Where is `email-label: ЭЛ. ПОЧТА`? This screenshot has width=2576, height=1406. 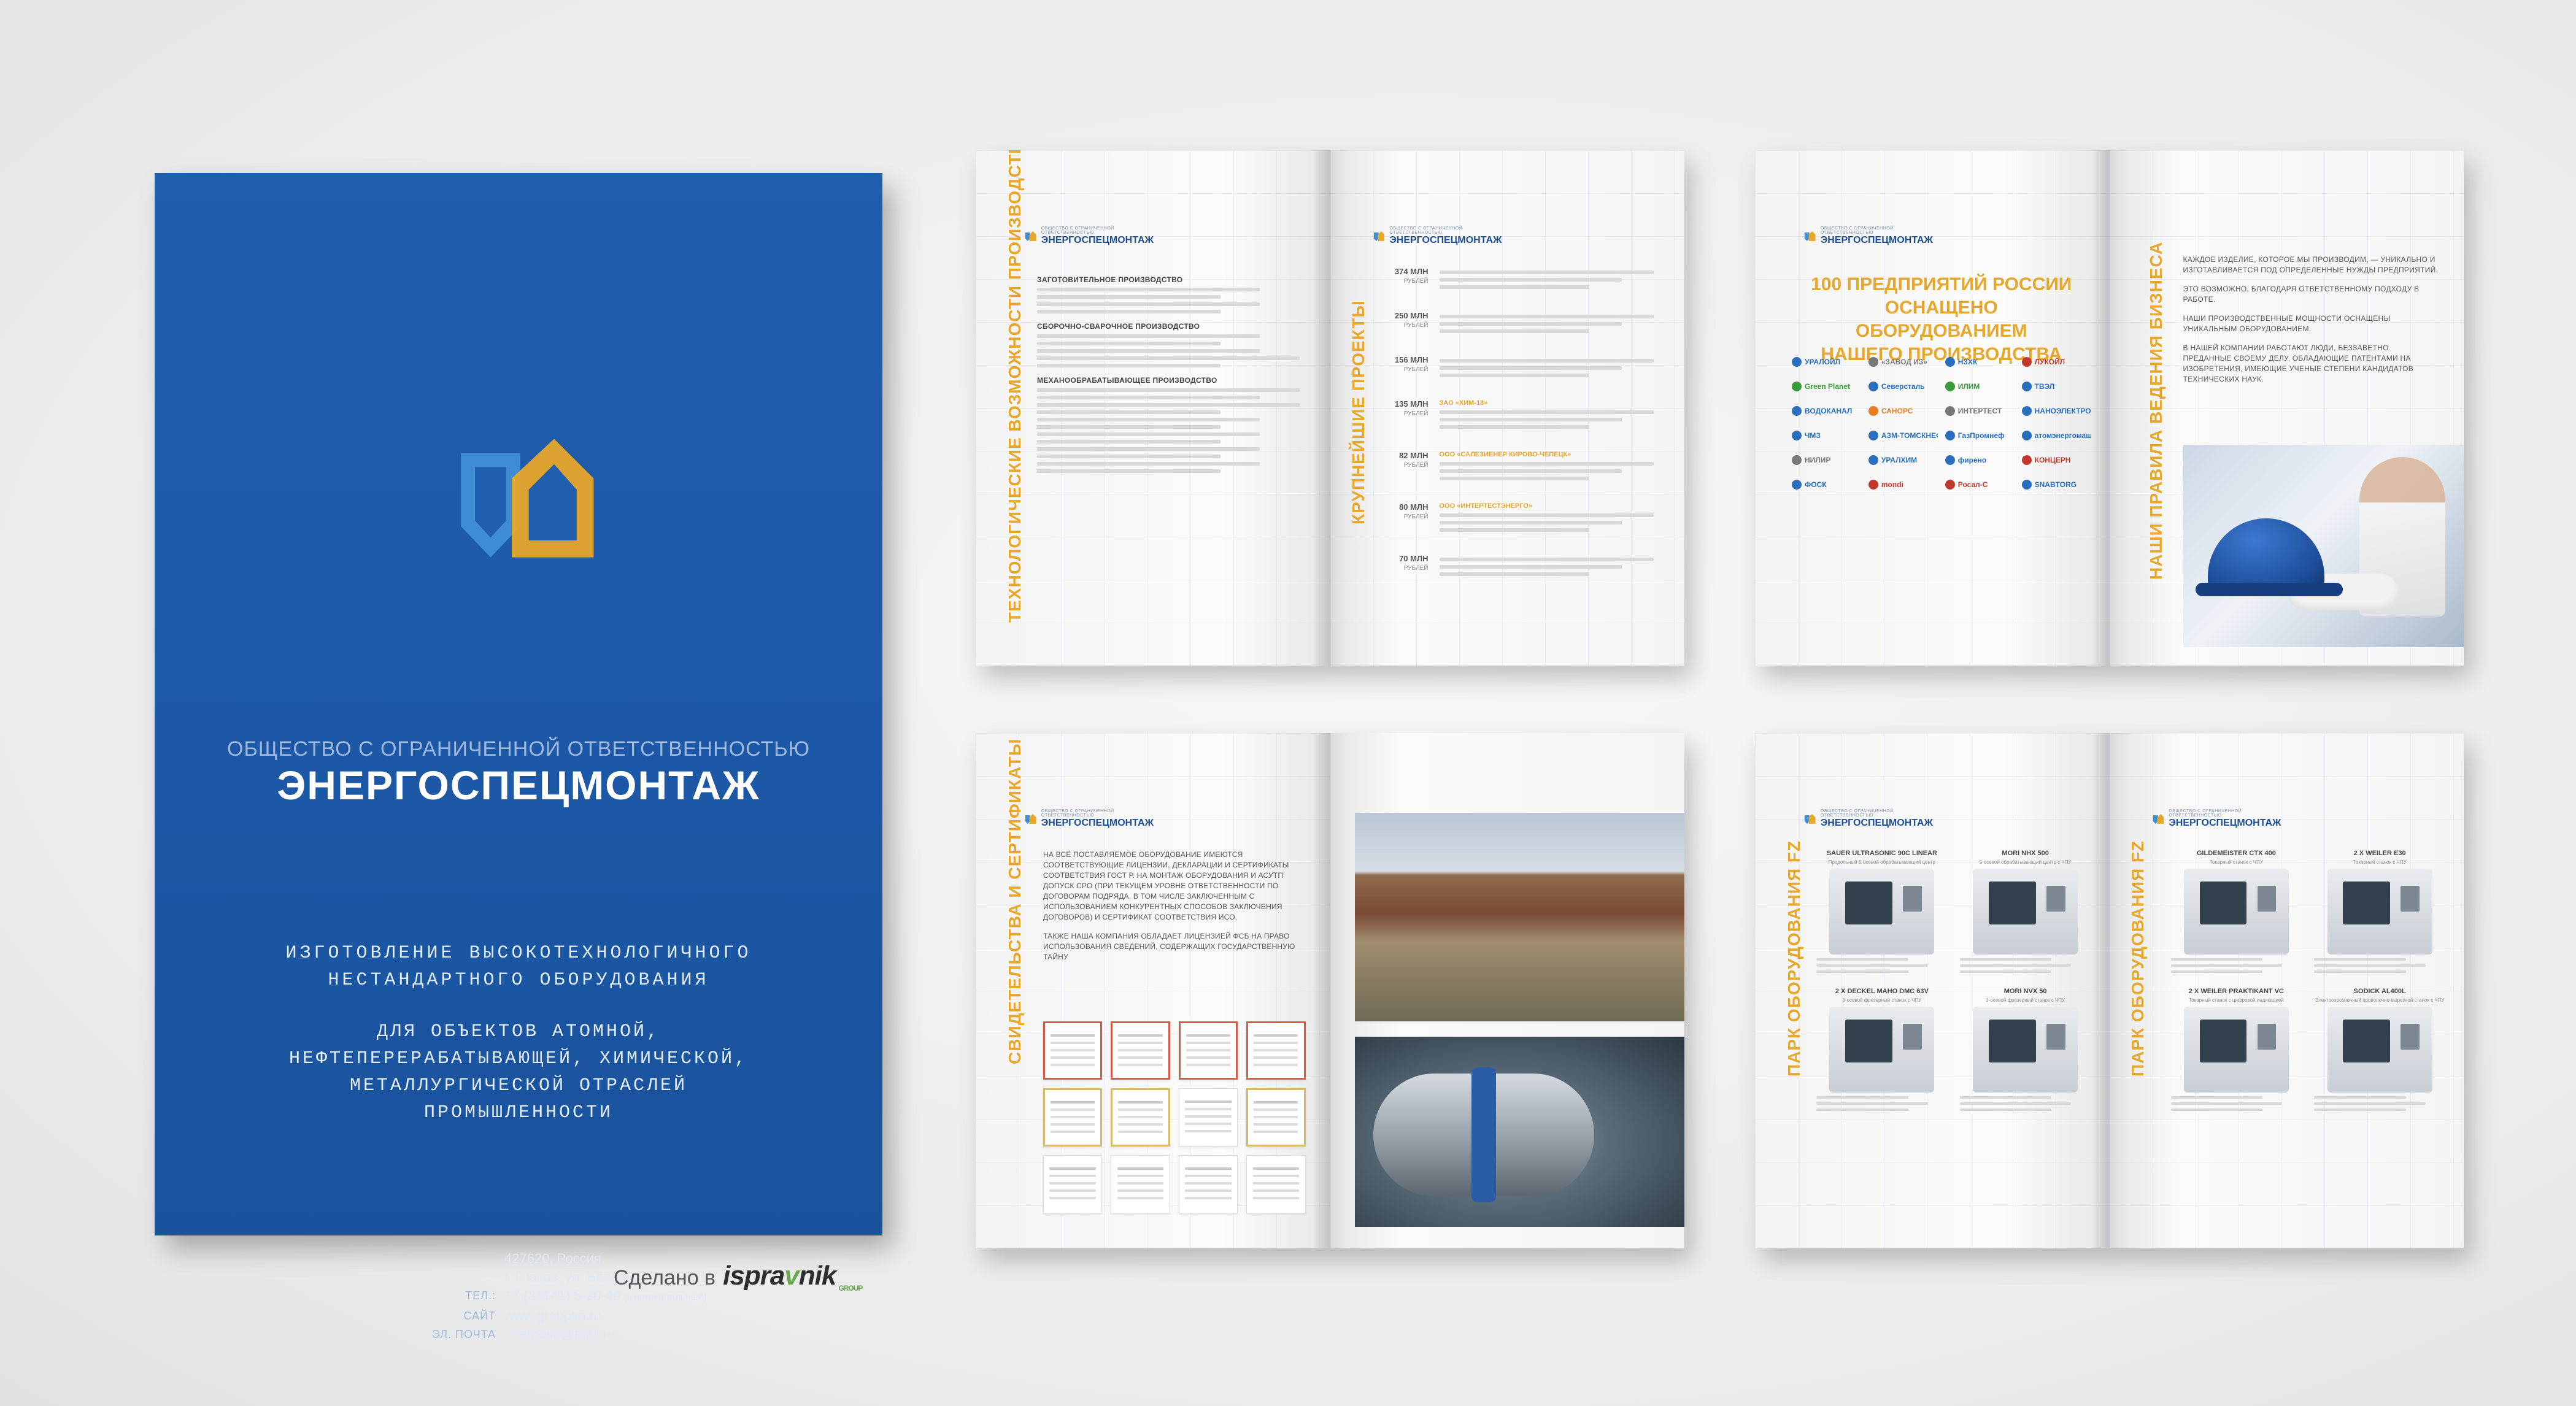
email-label: ЭЛ. ПОЧТА is located at coordinates (463, 1334).